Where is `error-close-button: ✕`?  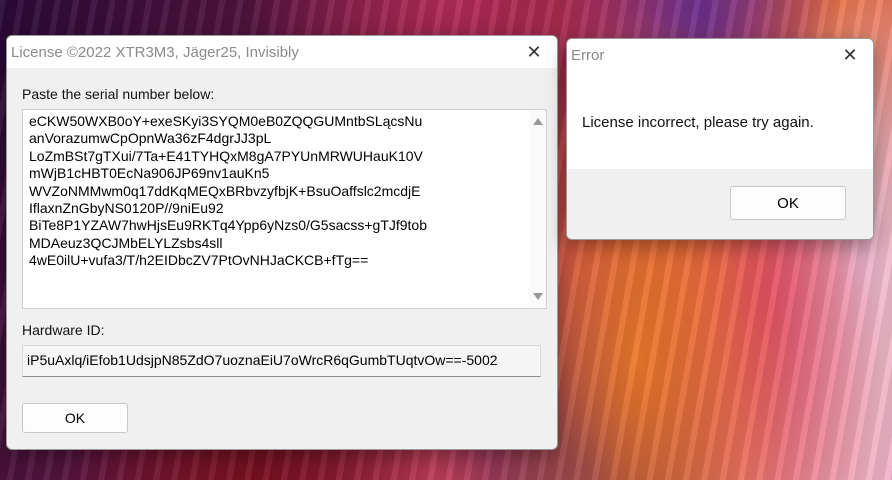 error-close-button: ✕ is located at coordinates (850, 55).